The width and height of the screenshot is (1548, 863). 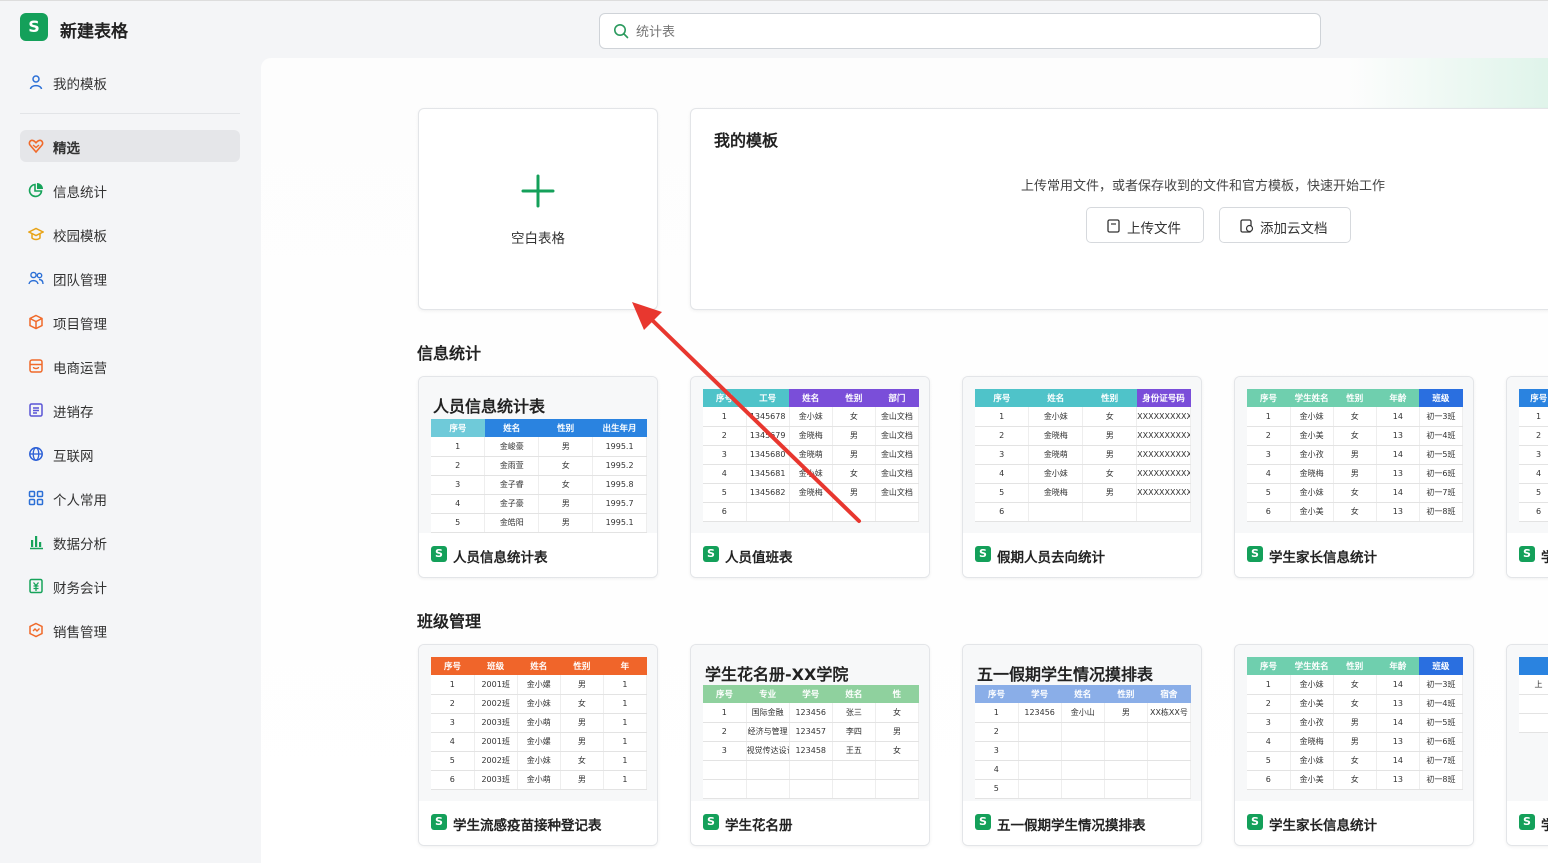 I want to click on mini-table: 序号 1 2 3 4 5 6, so click(x=1533, y=455).